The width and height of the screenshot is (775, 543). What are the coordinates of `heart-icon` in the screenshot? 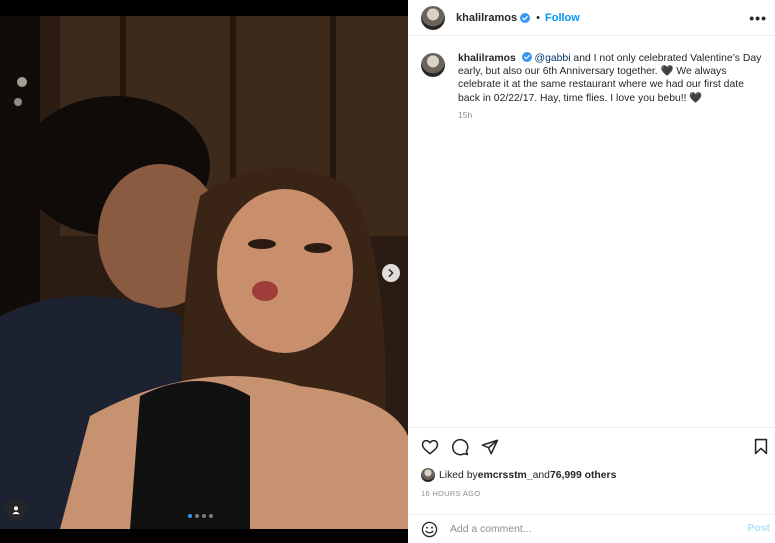 It's located at (430, 446).